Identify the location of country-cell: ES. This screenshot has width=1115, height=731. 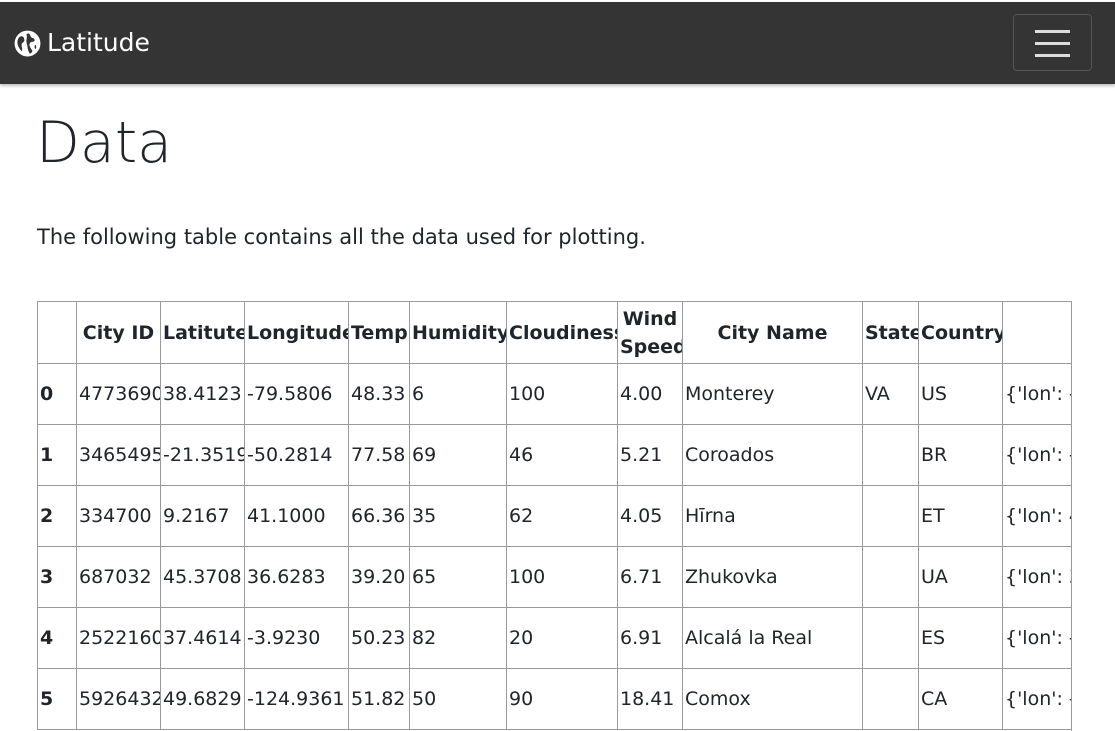
(960, 638).